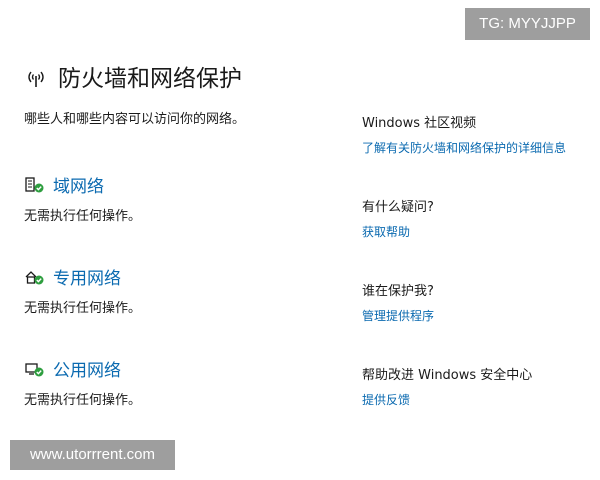  I want to click on sidebar-who-protects: 谁在保护我? 管理提供程序, so click(398, 302).